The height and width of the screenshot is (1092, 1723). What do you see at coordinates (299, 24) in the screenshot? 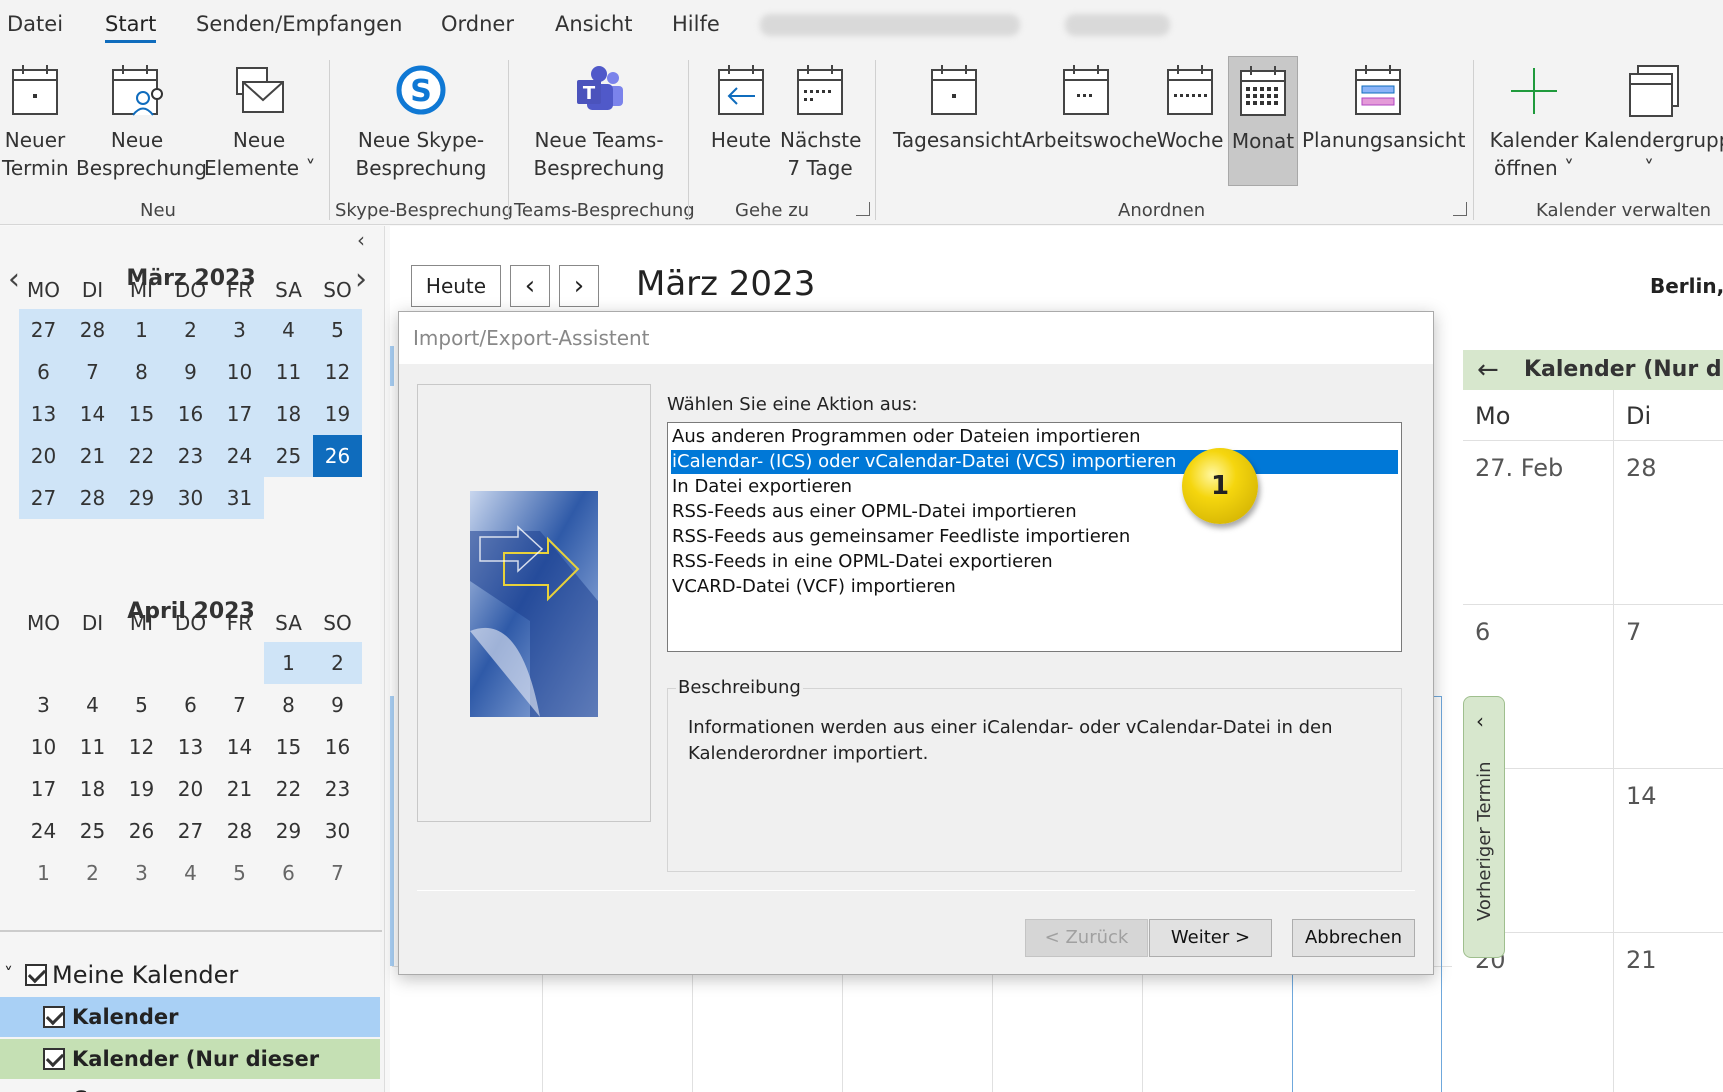
I see `menu-senden-empfangen: Senden/Empfangen` at bounding box center [299, 24].